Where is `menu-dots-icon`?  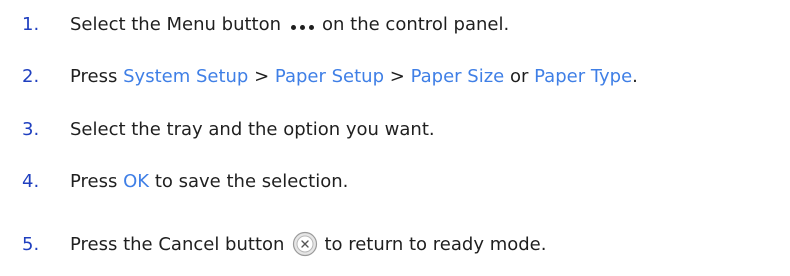 menu-dots-icon is located at coordinates (303, 27).